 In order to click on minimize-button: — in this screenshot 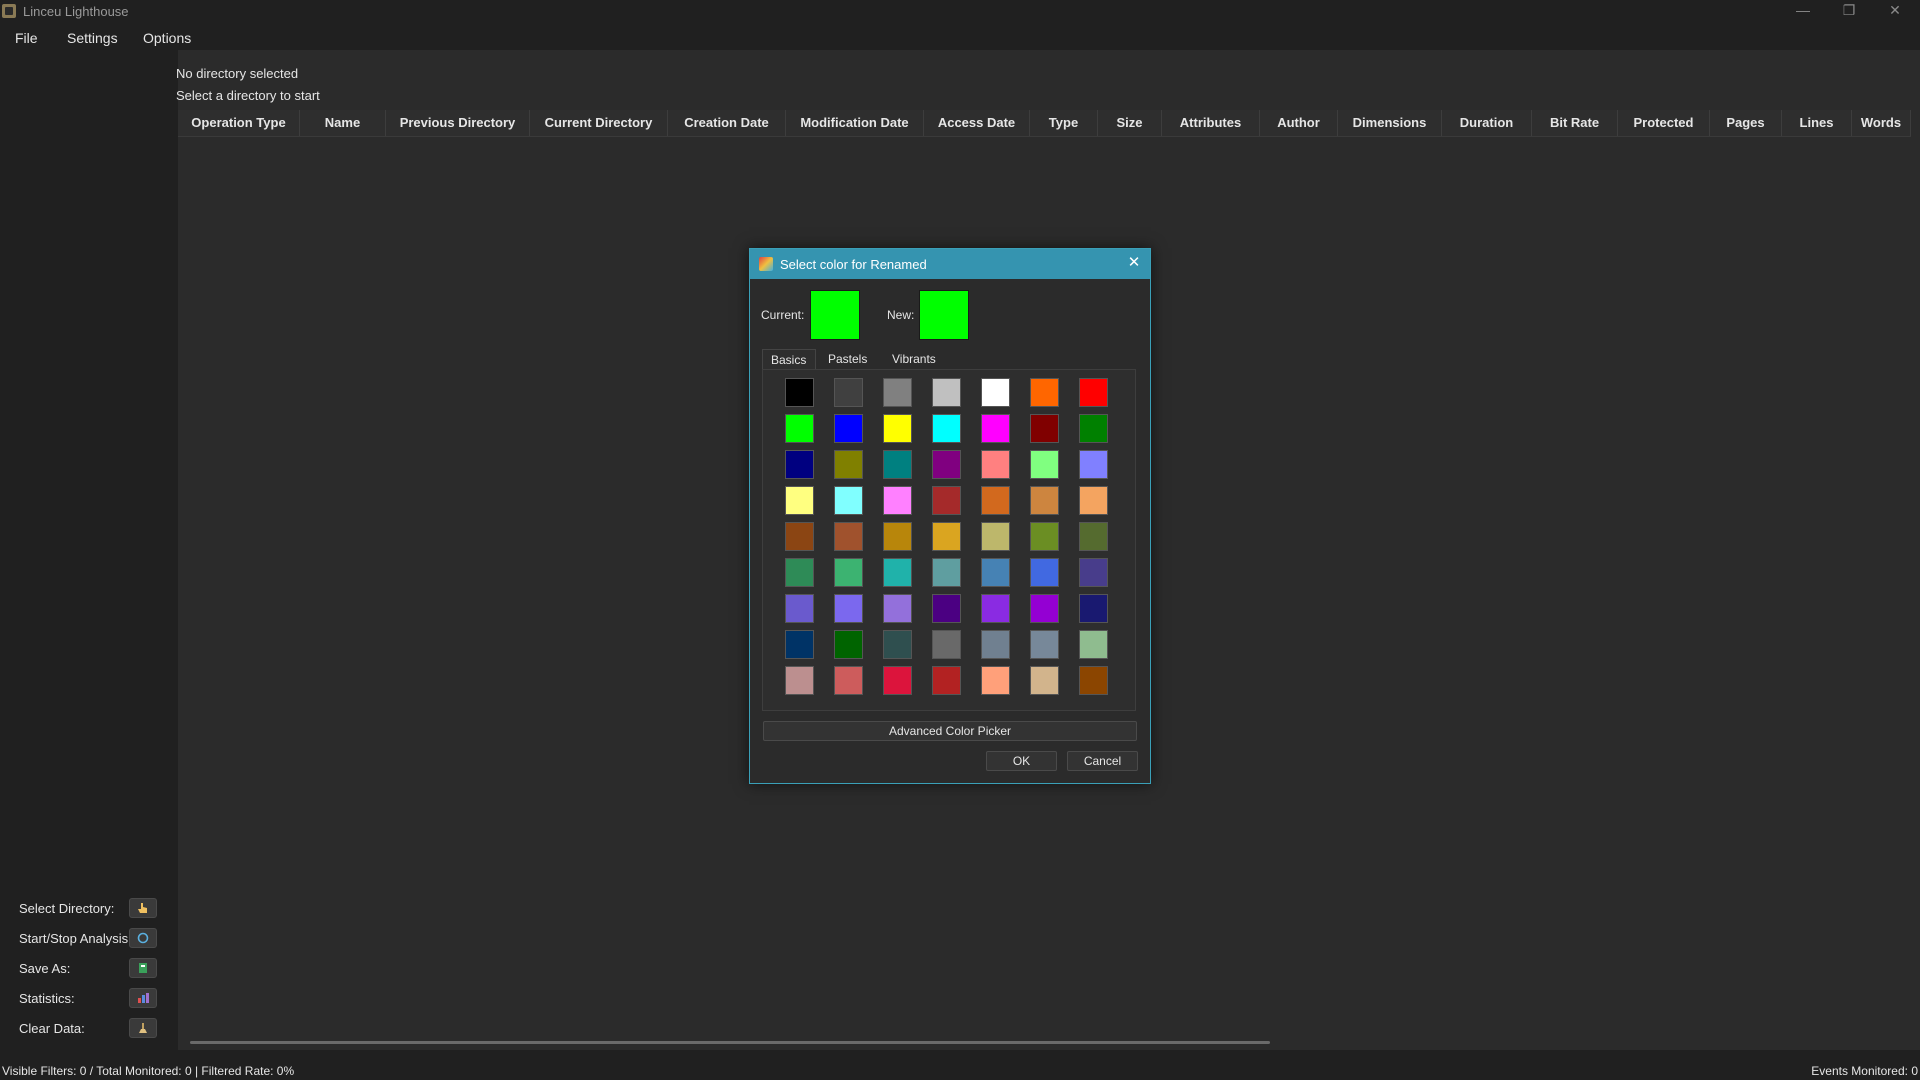, I will do `click(1803, 11)`.